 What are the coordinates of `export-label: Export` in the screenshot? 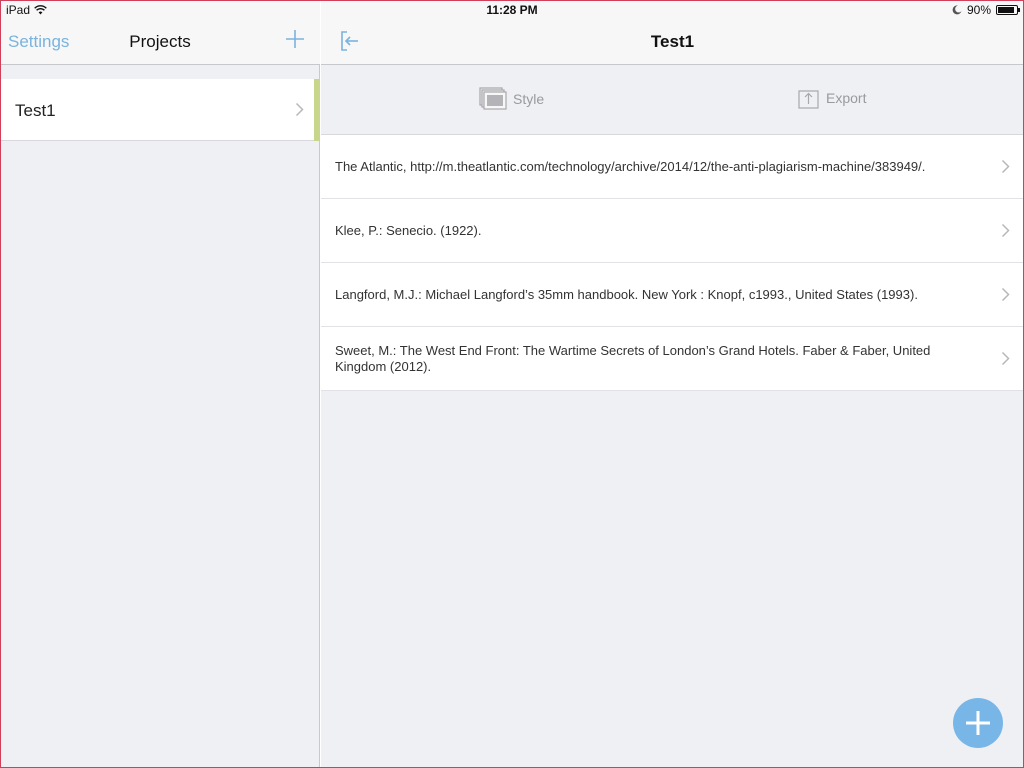 It's located at (846, 98).